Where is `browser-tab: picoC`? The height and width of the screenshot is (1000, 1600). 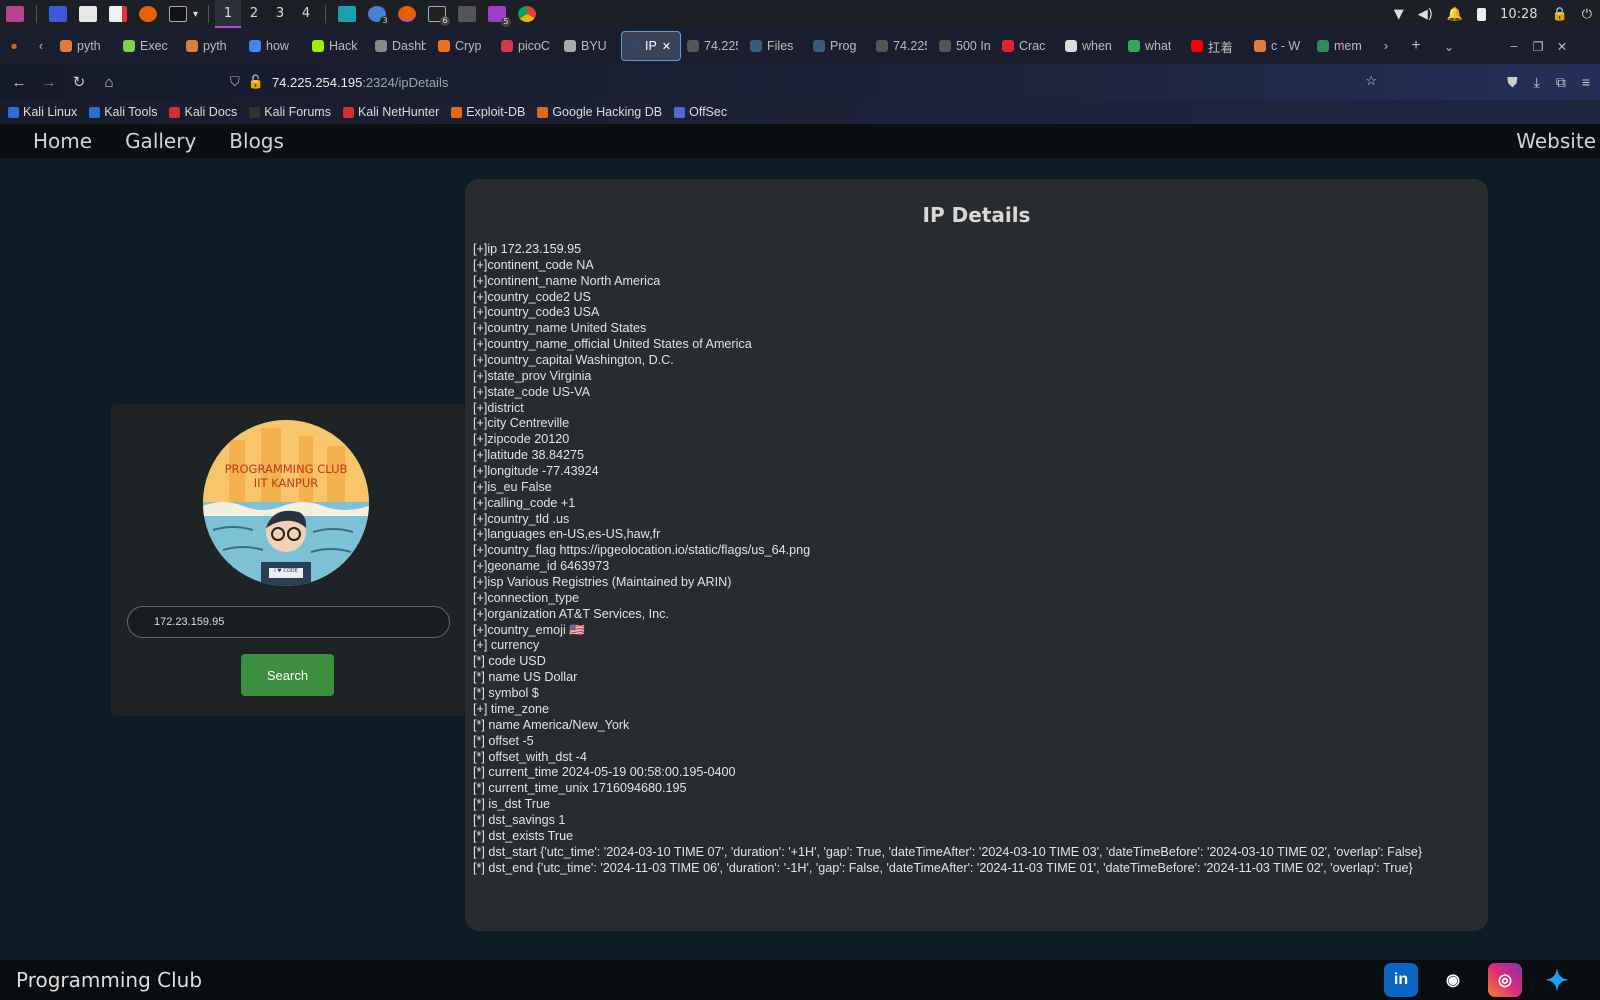 browser-tab: picoC is located at coordinates (526, 46).